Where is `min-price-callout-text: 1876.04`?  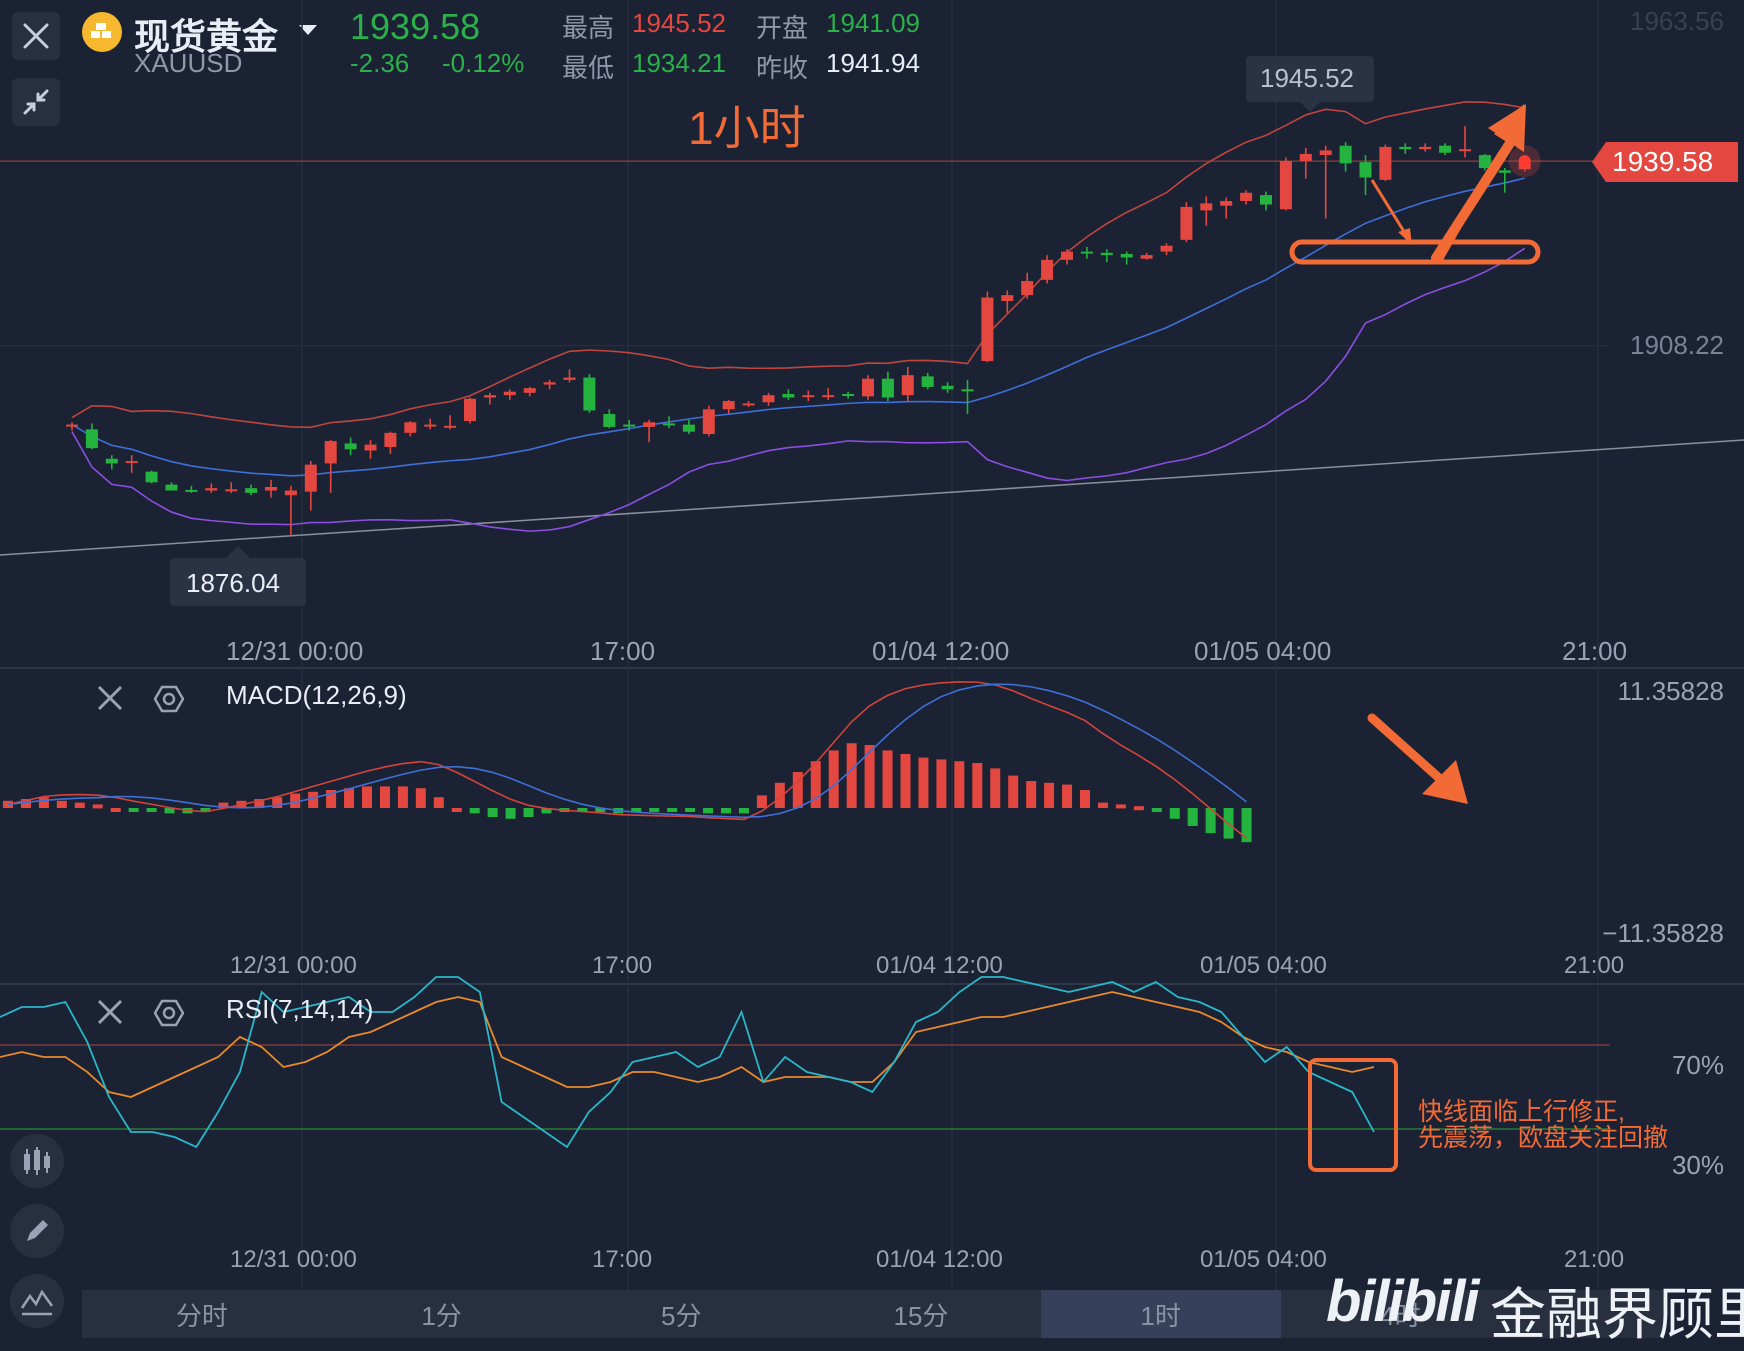 min-price-callout-text: 1876.04 is located at coordinates (233, 583).